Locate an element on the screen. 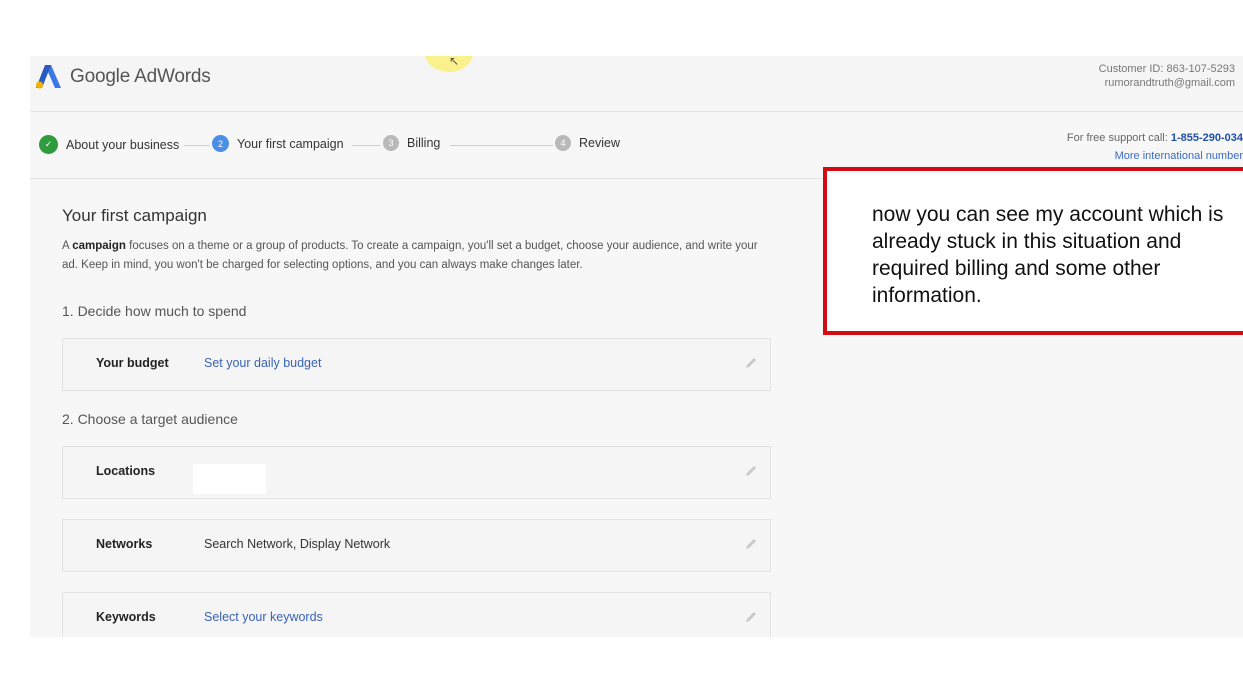 The height and width of the screenshot is (694, 1243). networks-label: Networks is located at coordinates (124, 544).